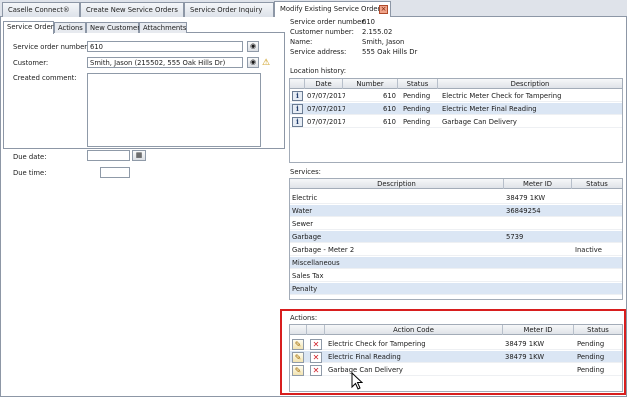 The image size is (627, 397). I want to click on status-cell: Inactive, so click(588, 250).